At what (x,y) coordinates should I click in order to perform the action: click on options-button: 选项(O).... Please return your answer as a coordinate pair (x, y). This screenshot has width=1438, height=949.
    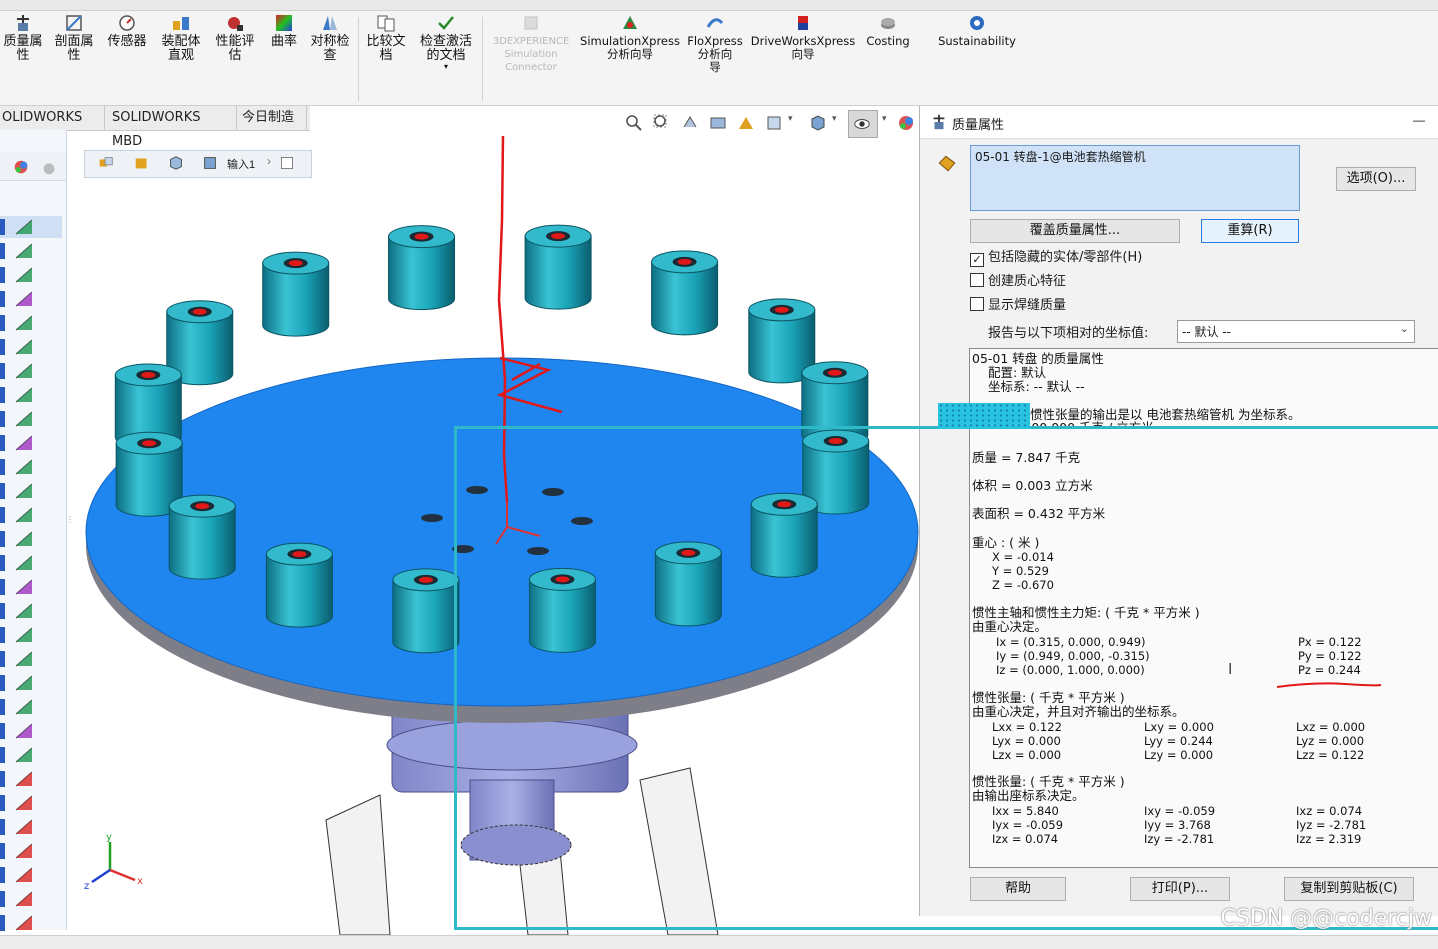
    Looking at the image, I should click on (1376, 179).